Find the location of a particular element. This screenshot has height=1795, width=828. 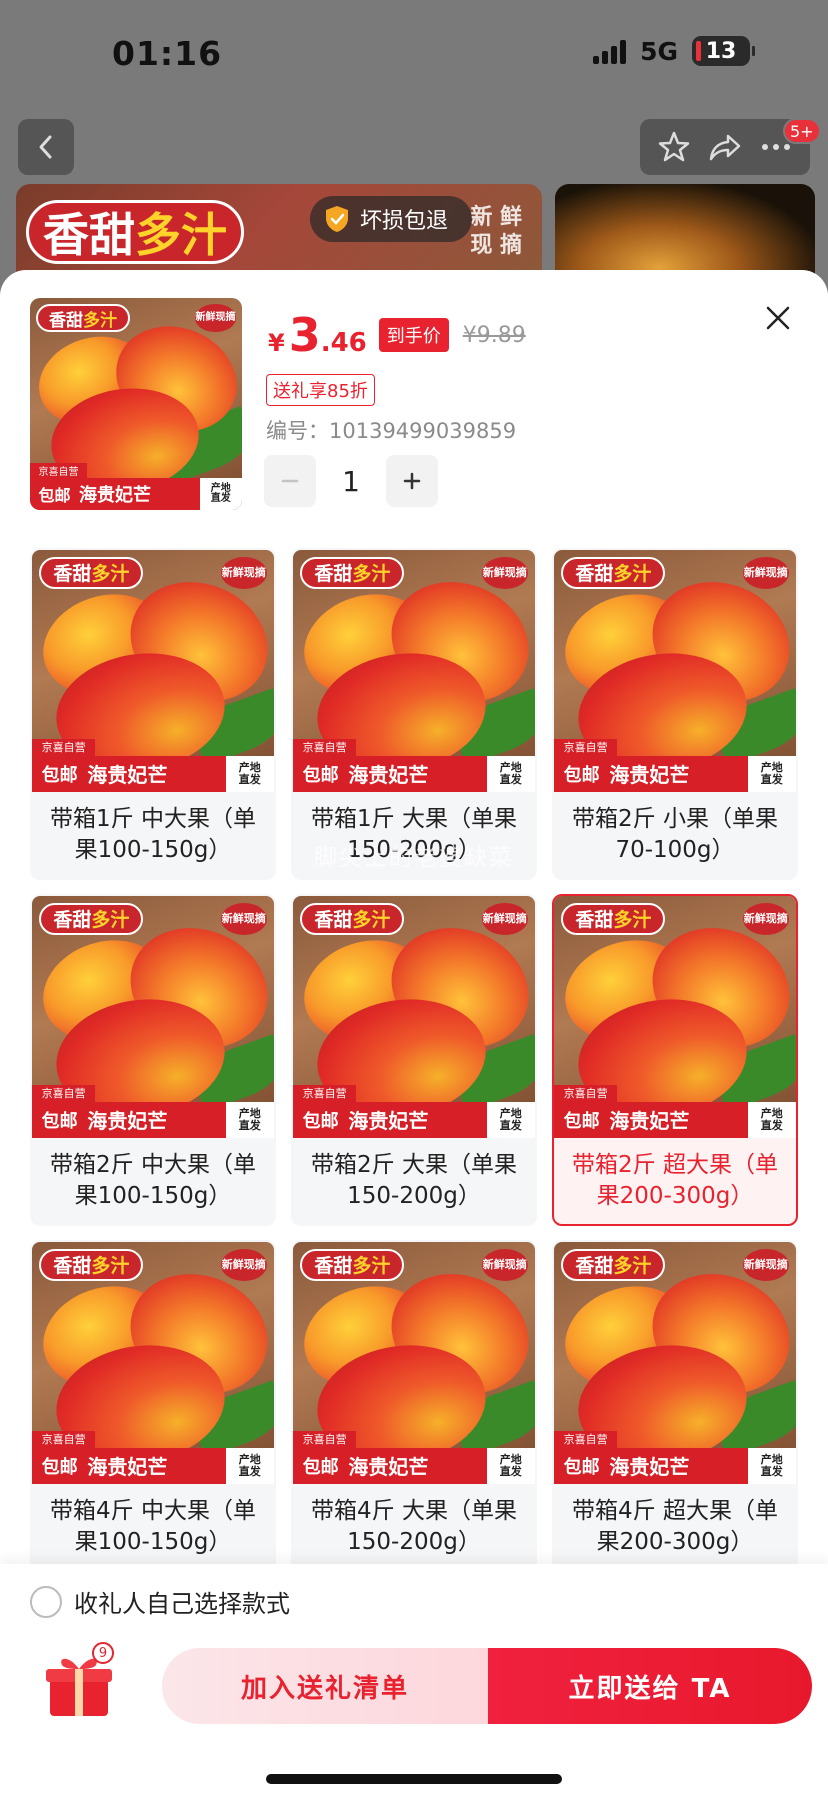

star-icon is located at coordinates (673, 146).